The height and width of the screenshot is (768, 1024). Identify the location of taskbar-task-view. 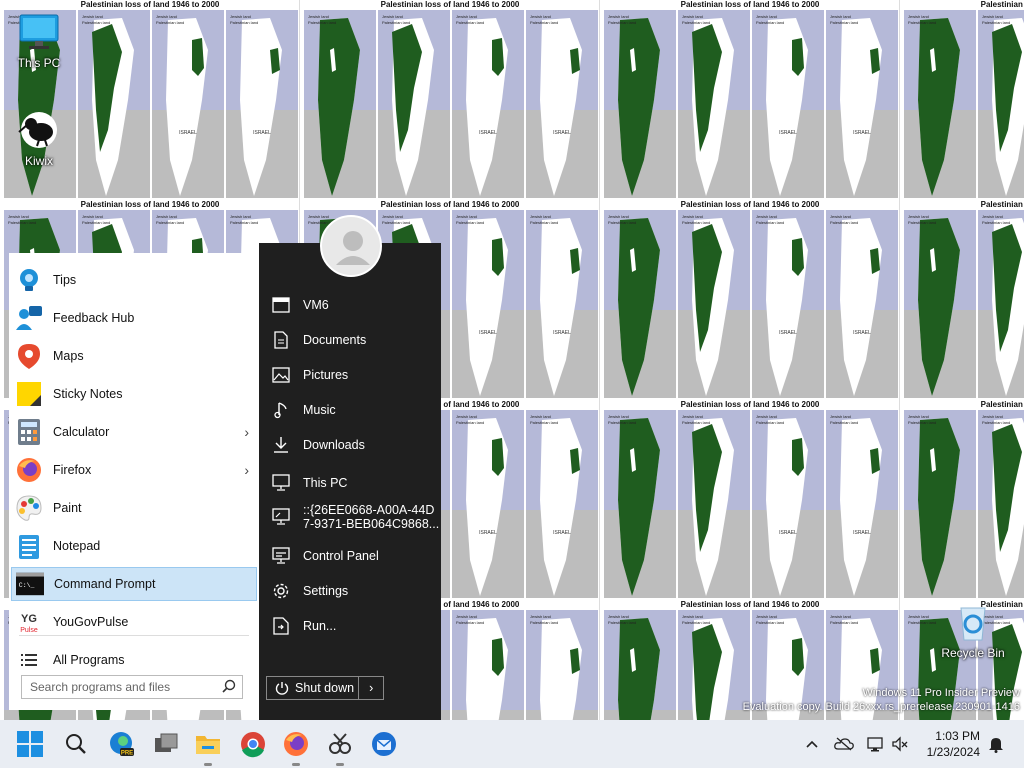
(166, 744).